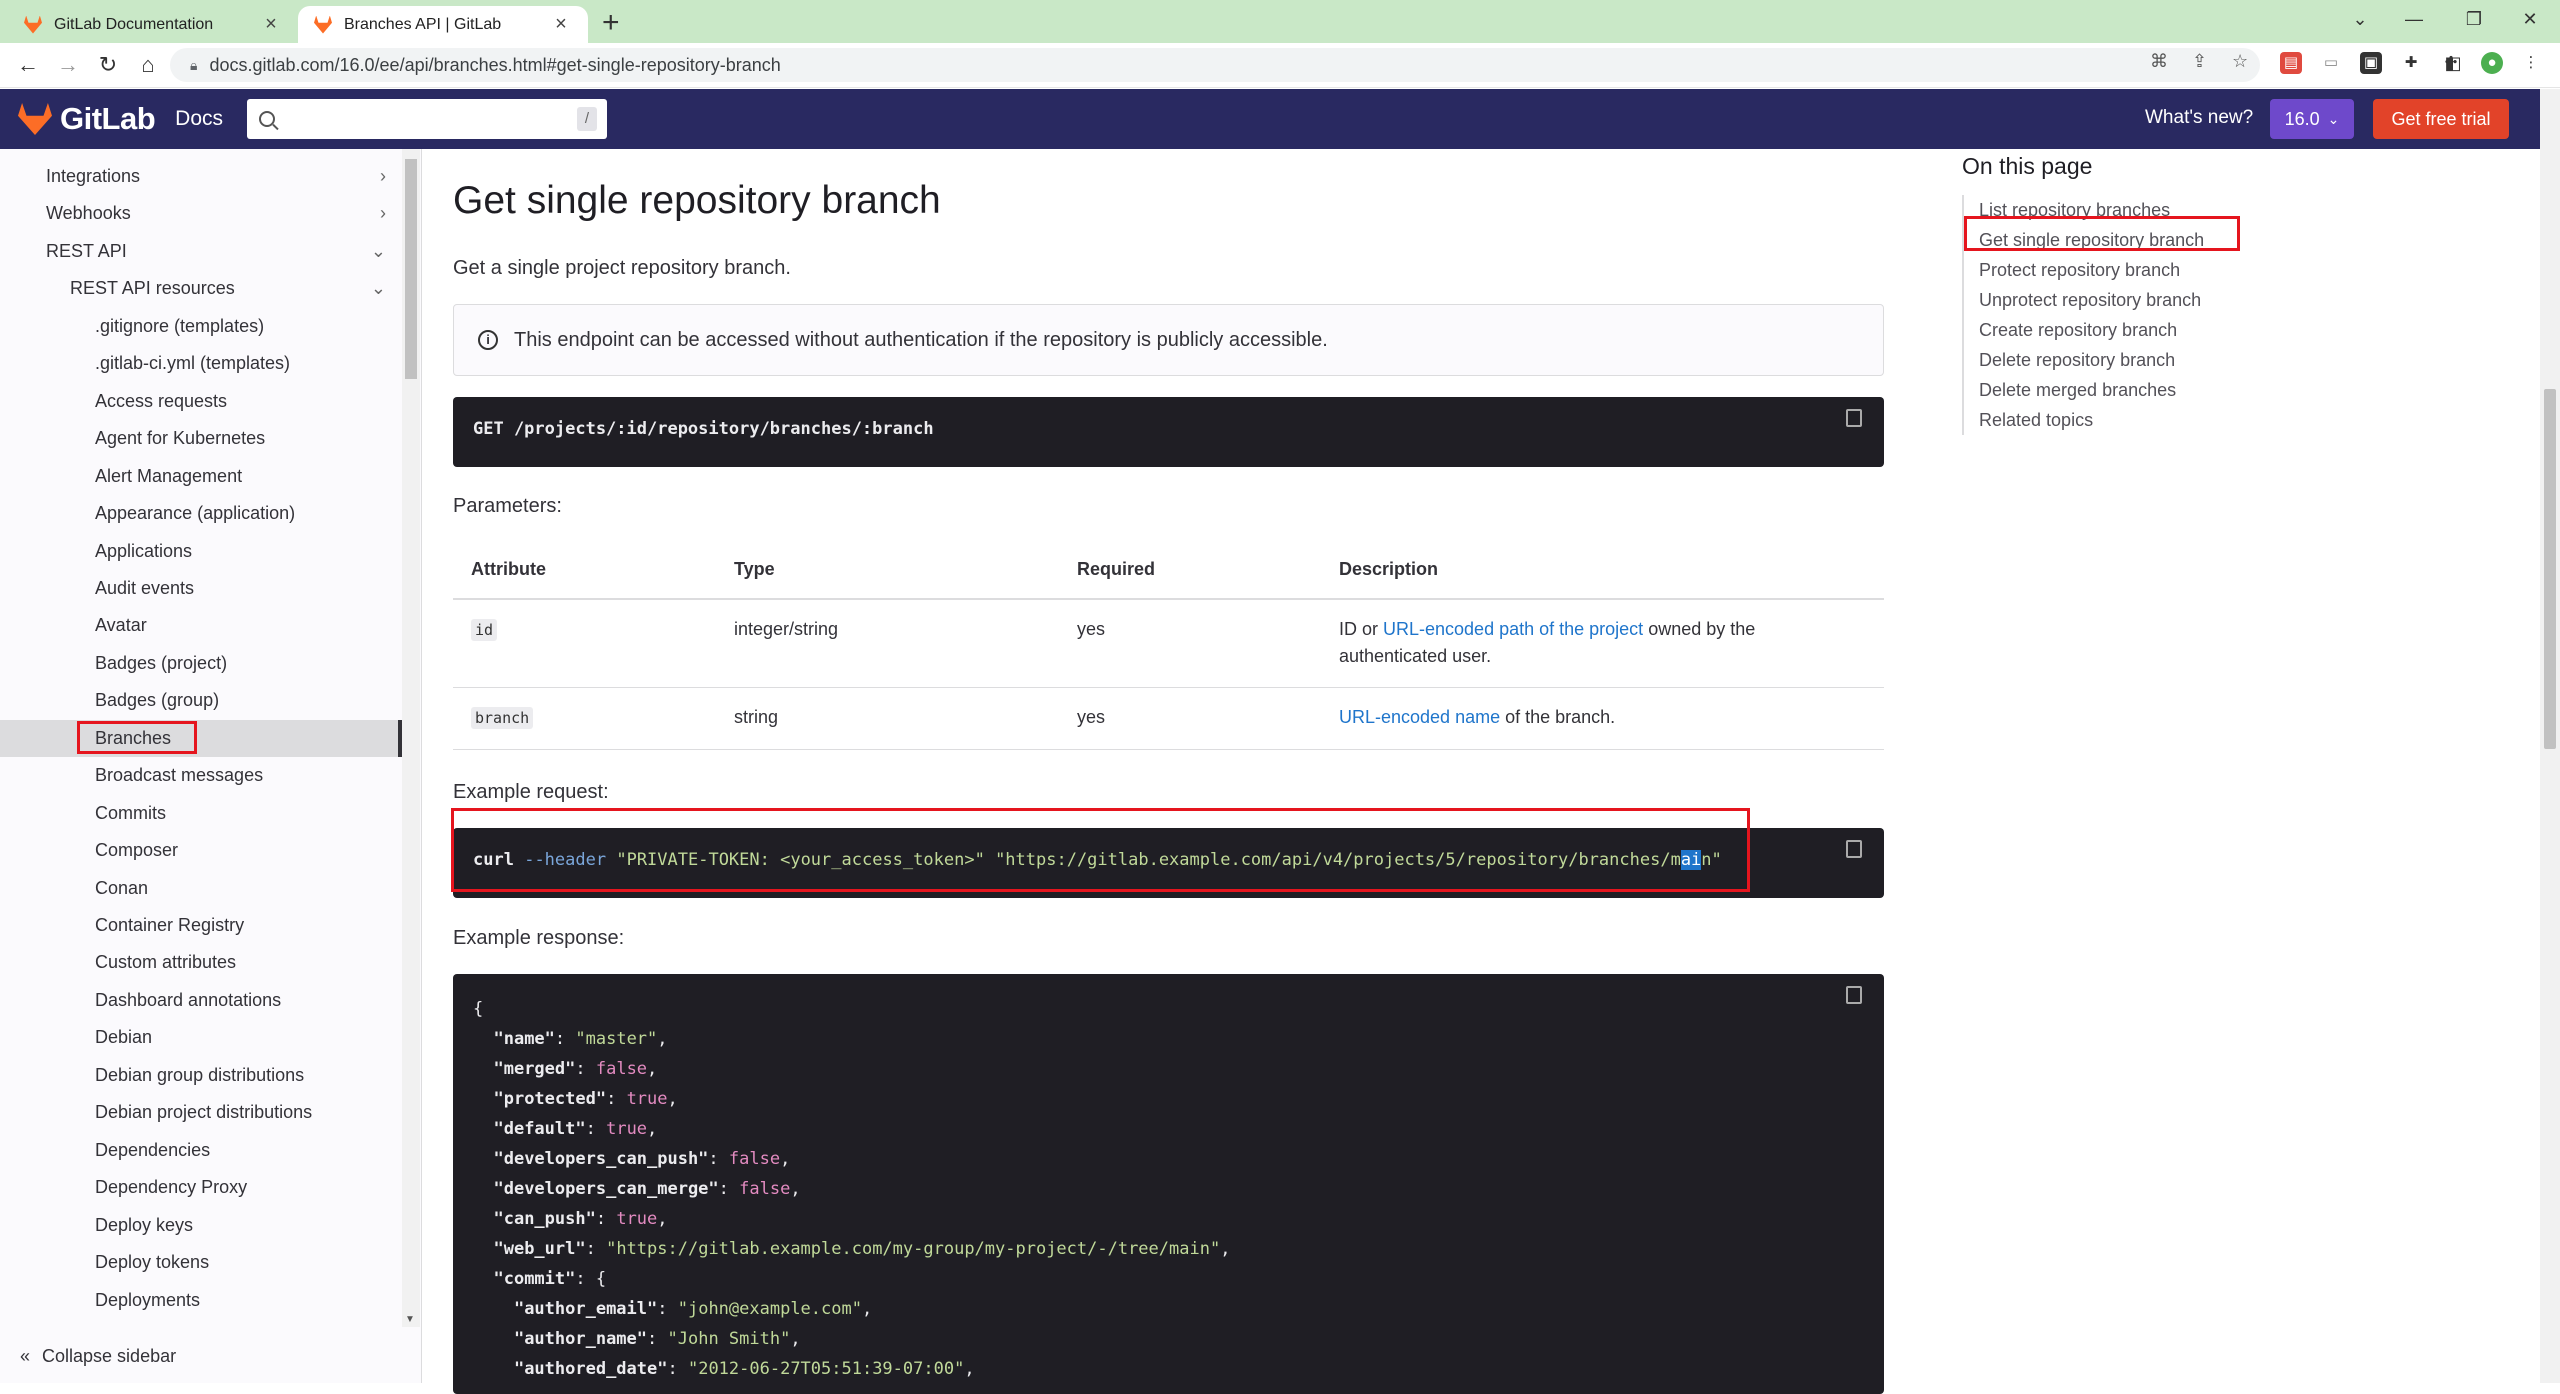  Describe the element at coordinates (201, 176) in the screenshot. I see `sidebar-item: Integrations ›` at that location.